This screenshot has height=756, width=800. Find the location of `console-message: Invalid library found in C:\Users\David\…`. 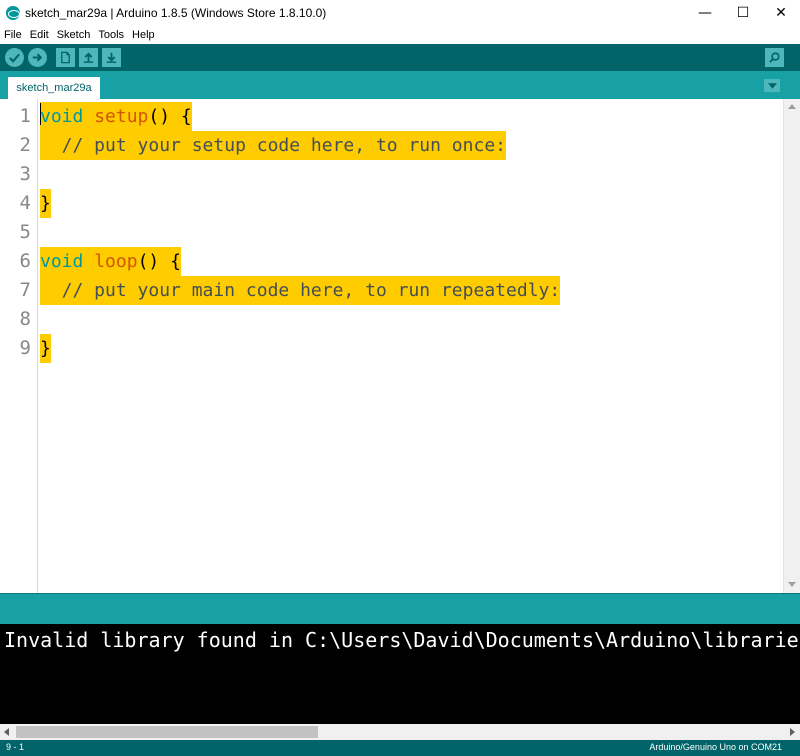

console-message: Invalid library found in C:\Users\David\… is located at coordinates (402, 640).